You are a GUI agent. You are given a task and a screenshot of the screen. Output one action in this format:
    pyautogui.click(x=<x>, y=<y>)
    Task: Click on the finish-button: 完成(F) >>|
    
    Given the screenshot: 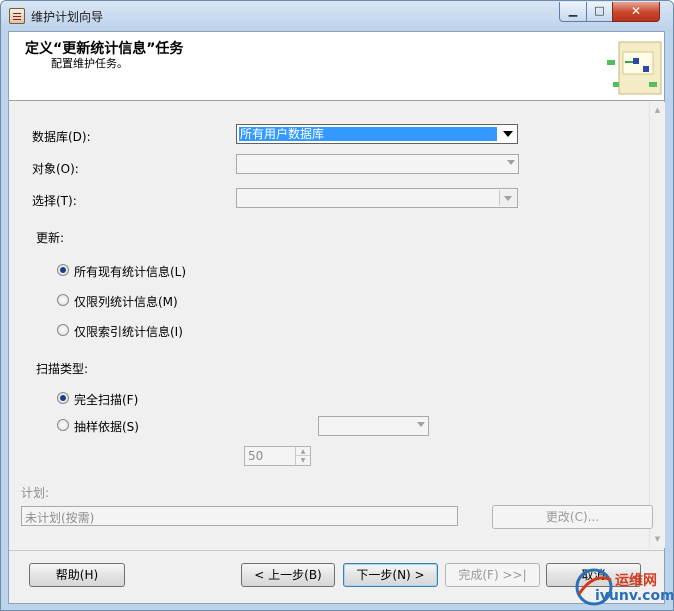 What is the action you would take?
    pyautogui.click(x=492, y=575)
    